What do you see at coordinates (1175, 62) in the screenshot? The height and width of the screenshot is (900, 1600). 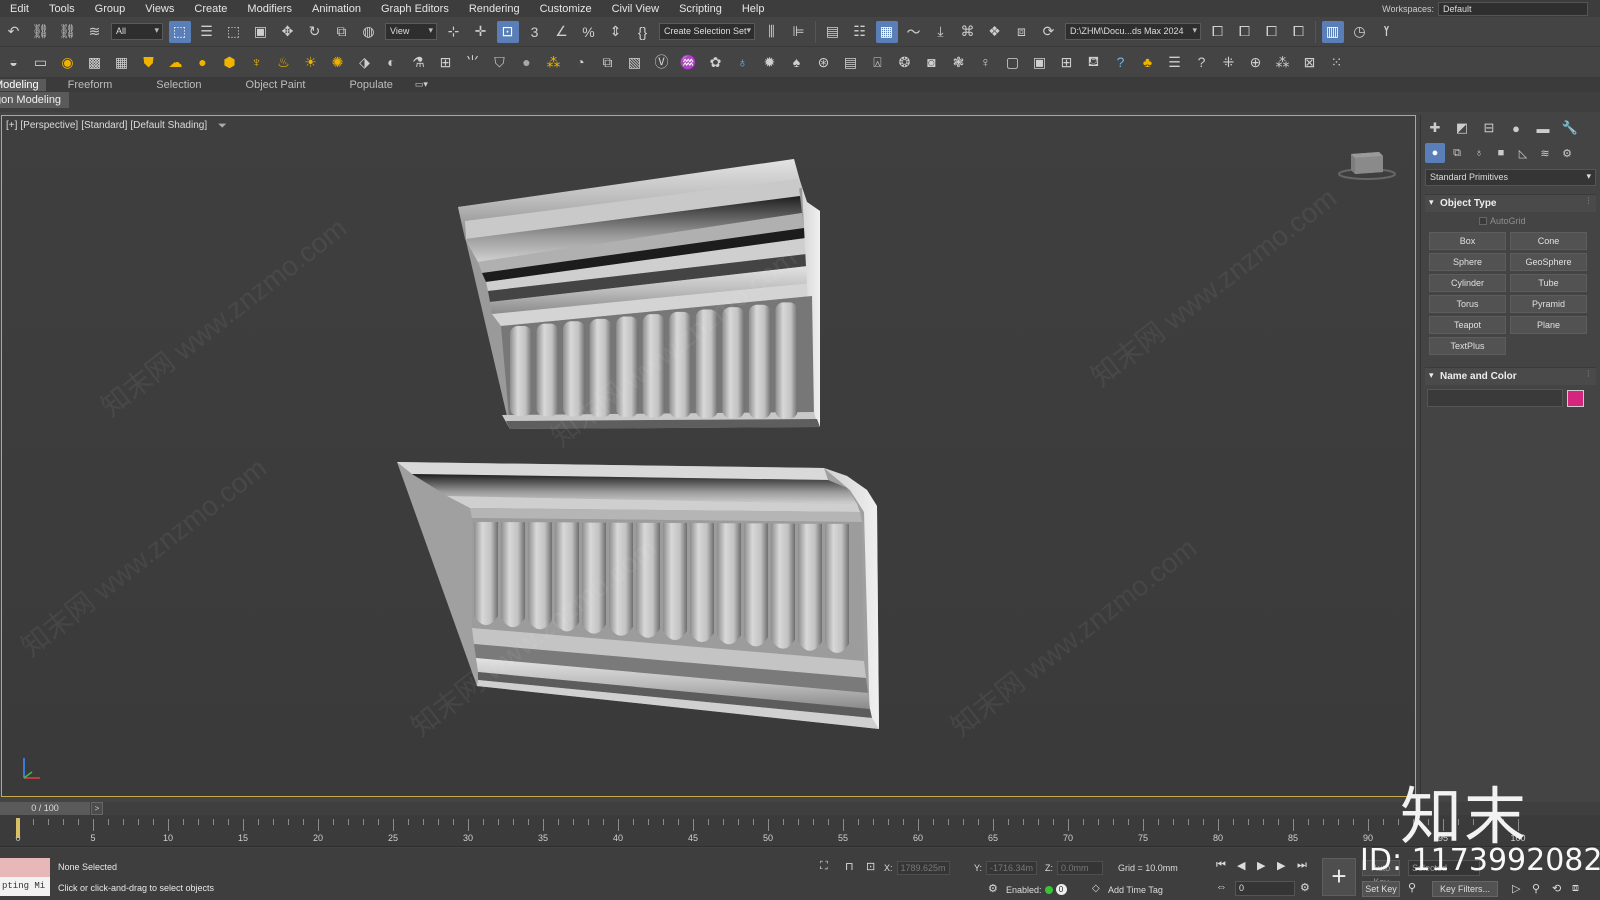 I see `list-icon: ☰` at bounding box center [1175, 62].